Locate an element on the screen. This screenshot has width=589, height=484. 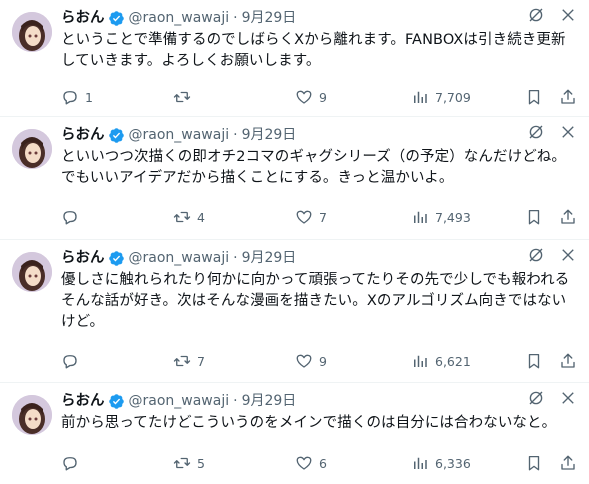
views-button: 6,336 is located at coordinates (441, 463).